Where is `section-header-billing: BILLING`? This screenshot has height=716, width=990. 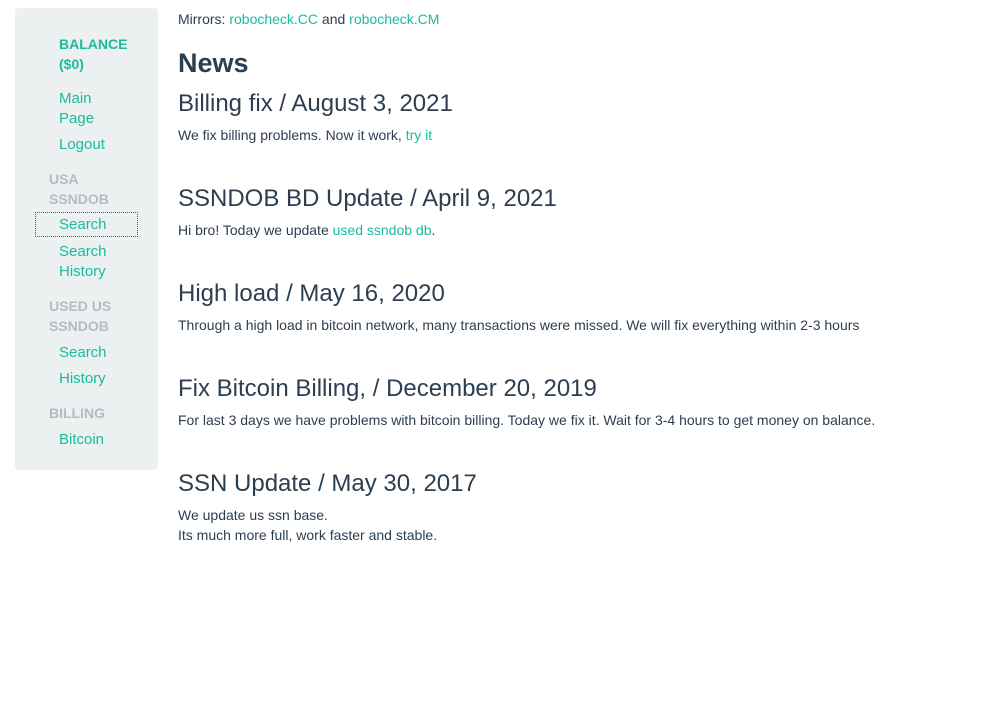
section-header-billing: BILLING is located at coordinates (77, 413).